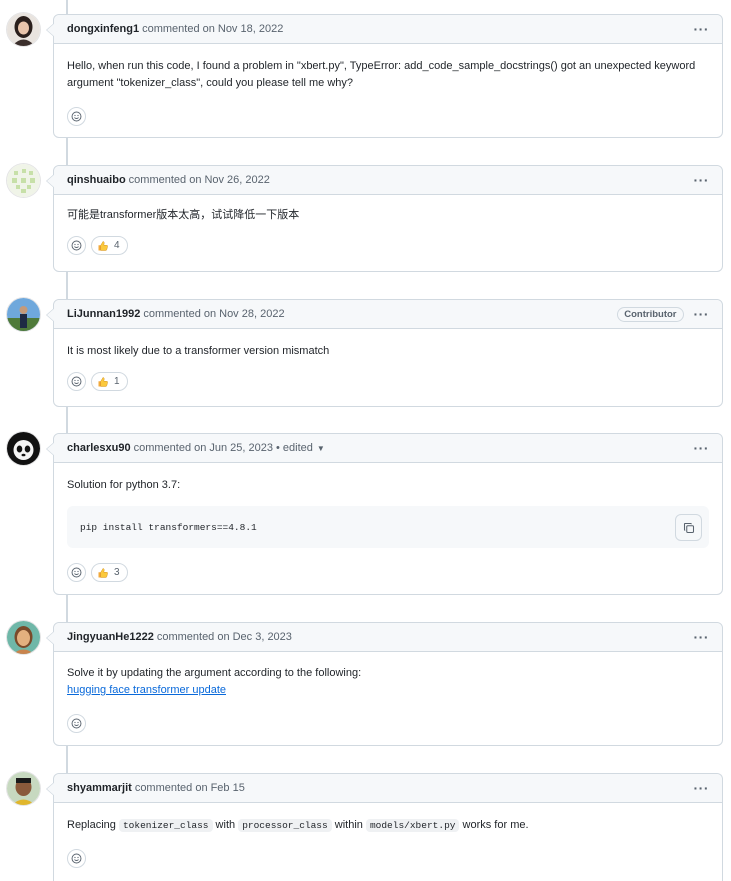 Image resolution: width=731 pixels, height=881 pixels. What do you see at coordinates (250, 29) in the screenshot?
I see `comment-date: Nov 18, 2022` at bounding box center [250, 29].